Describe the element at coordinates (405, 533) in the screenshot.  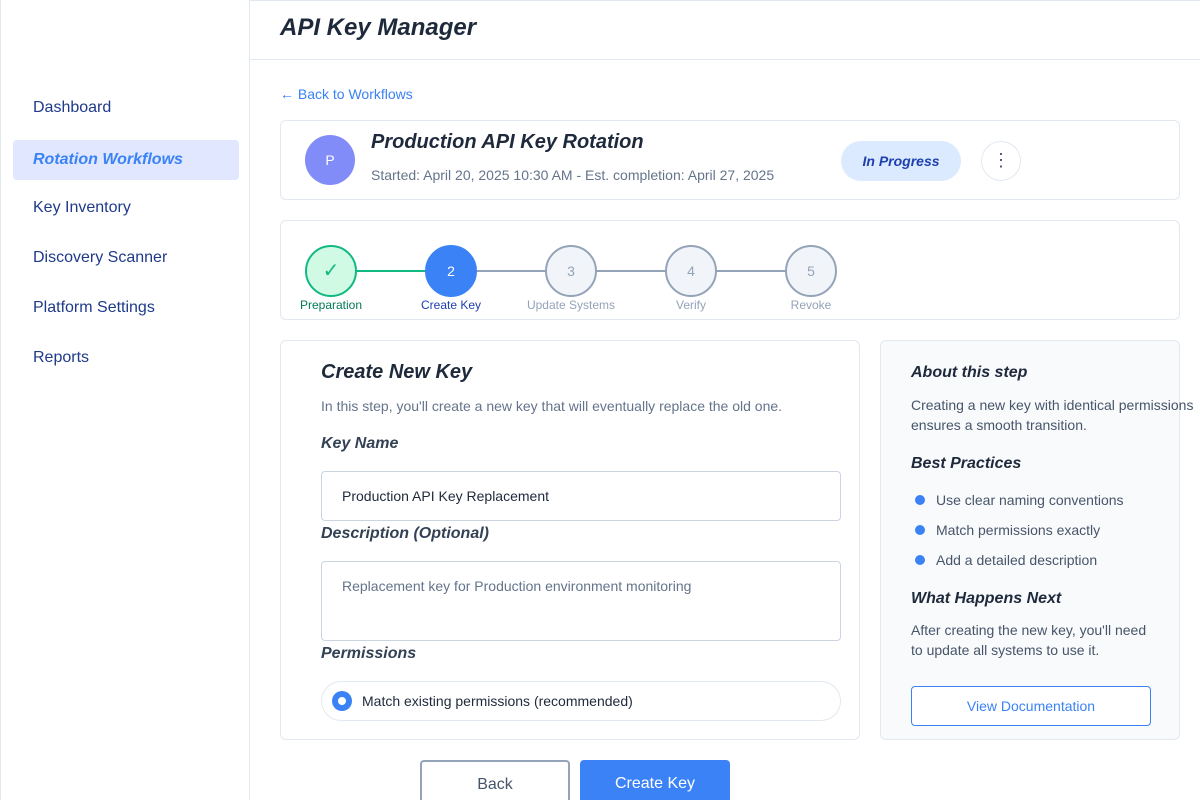
I see `description-label: Description (Optional)` at that location.